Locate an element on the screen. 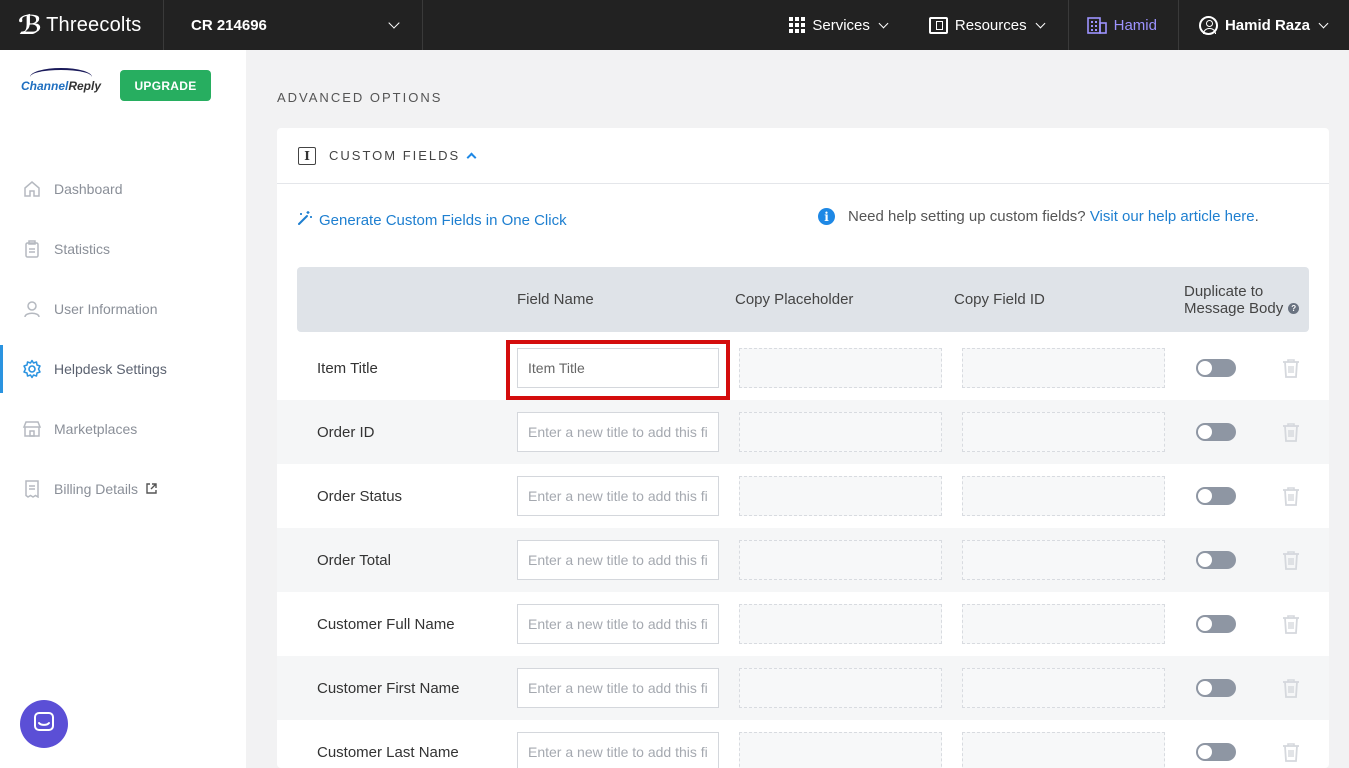 The image size is (1349, 768). user-menu: Hamid Raza is located at coordinates (1264, 25).